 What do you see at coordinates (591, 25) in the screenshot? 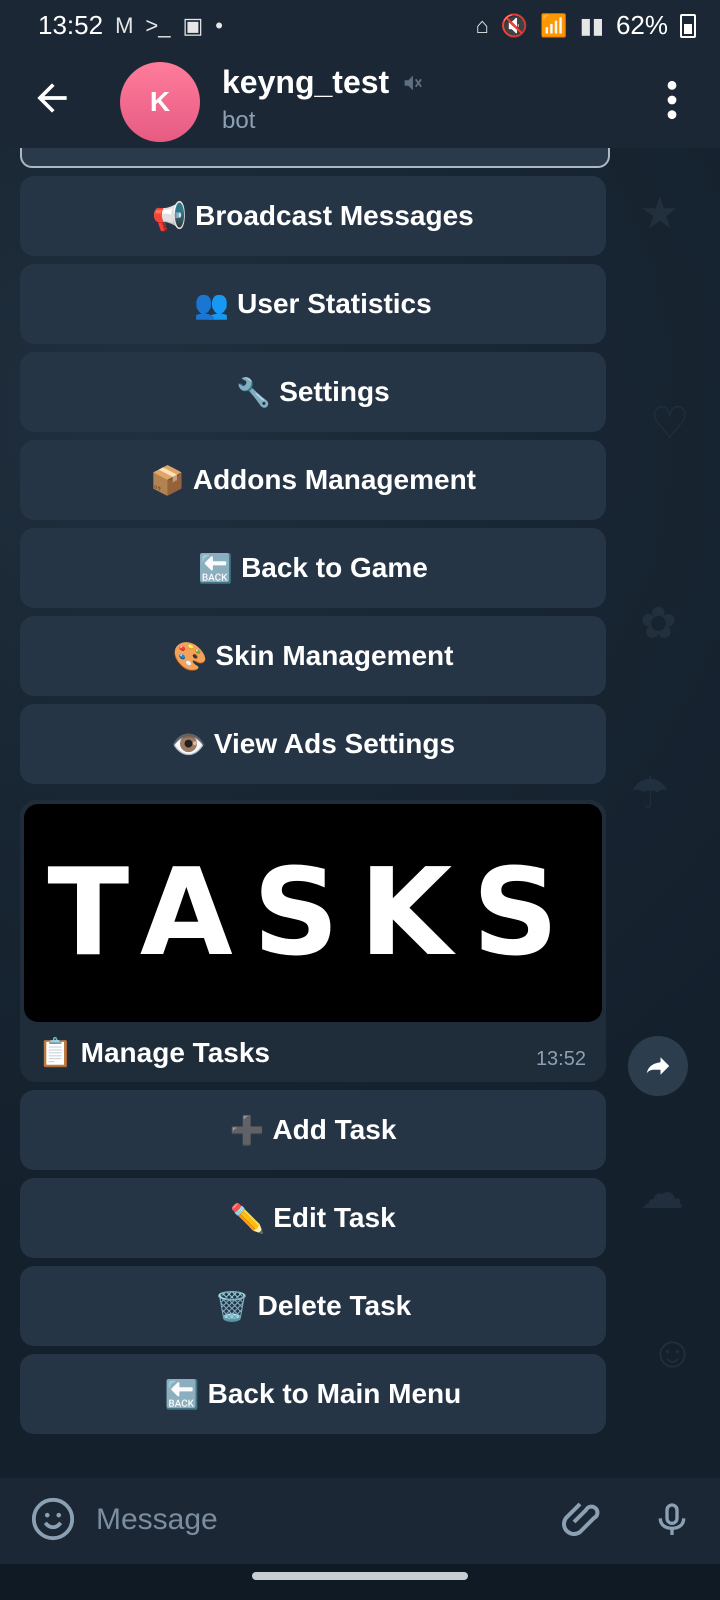
I see `signal-icon: ▮▮` at bounding box center [591, 25].